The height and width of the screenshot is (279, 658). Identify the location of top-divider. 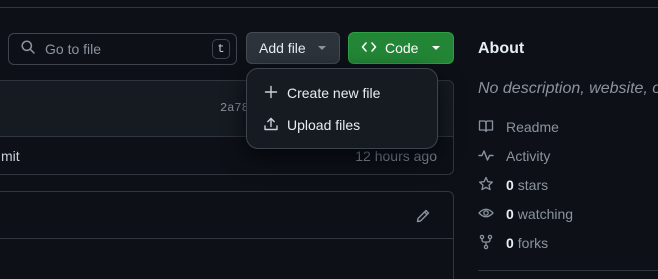
(329, 4).